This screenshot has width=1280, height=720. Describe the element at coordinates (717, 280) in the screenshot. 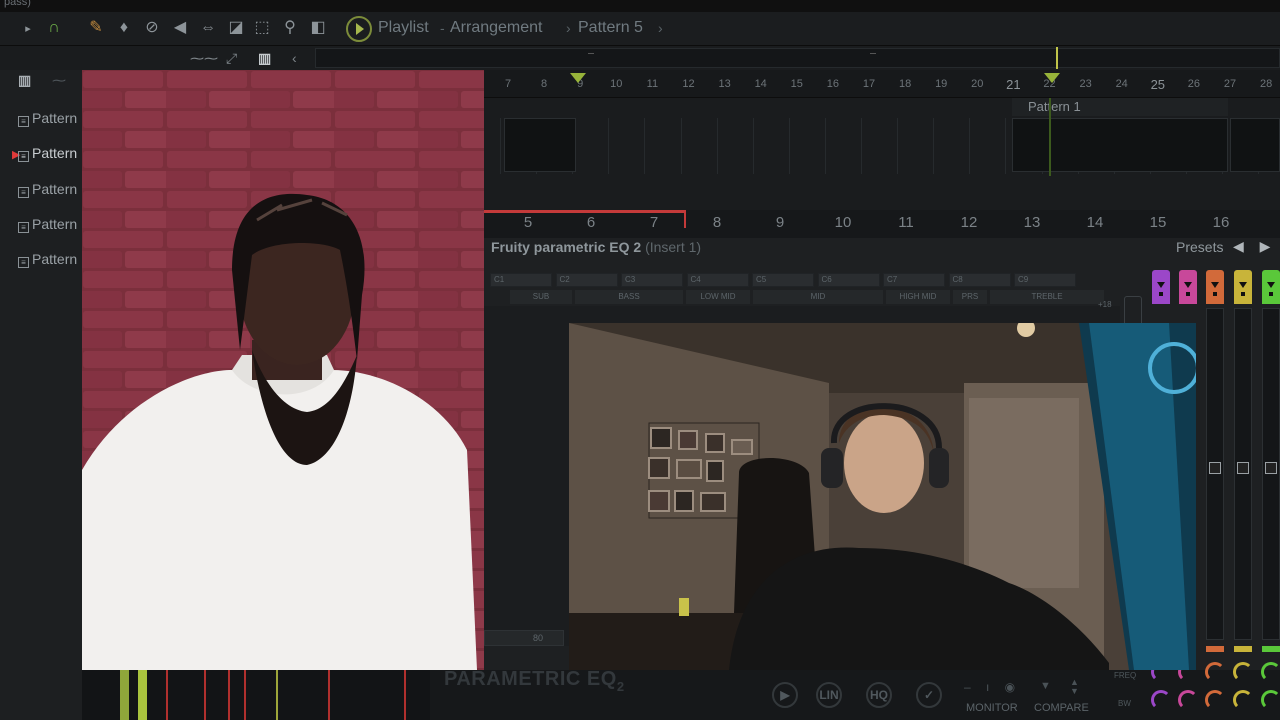

I see `band-header: C4` at that location.